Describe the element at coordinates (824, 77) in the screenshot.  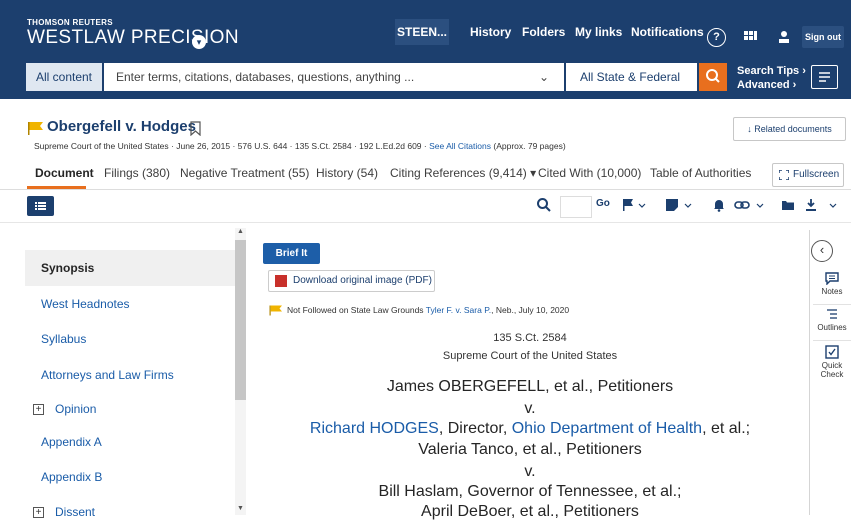
I see `filter-menu-button` at that location.